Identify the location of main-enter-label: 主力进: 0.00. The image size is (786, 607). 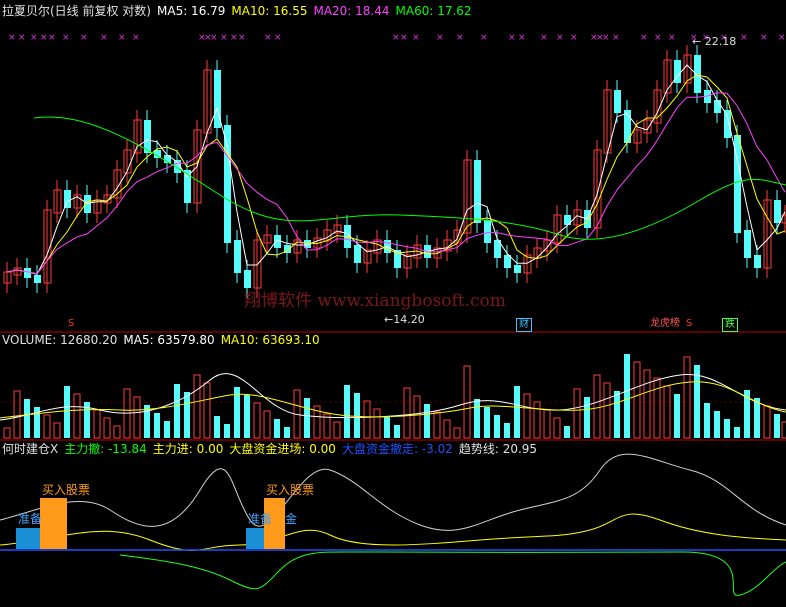
(188, 449).